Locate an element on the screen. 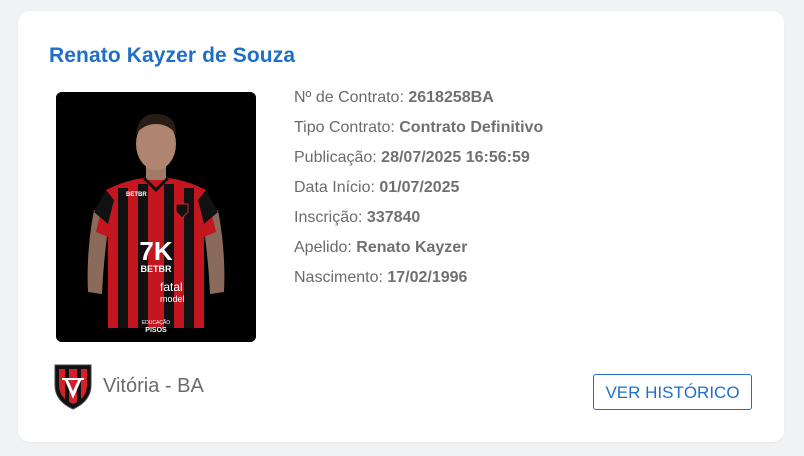 The height and width of the screenshot is (456, 804). shirt-sponsor-mid: fatal is located at coordinates (171, 287).